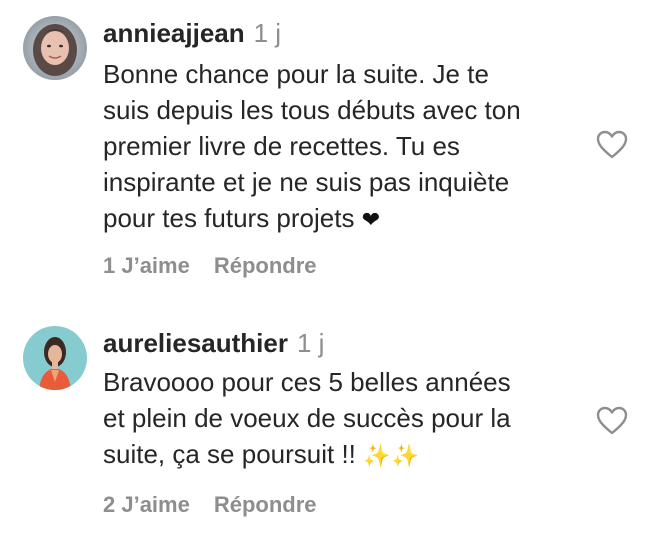 This screenshot has width=652, height=542. What do you see at coordinates (146, 266) in the screenshot?
I see `likes-count-button: 1 J’aime` at bounding box center [146, 266].